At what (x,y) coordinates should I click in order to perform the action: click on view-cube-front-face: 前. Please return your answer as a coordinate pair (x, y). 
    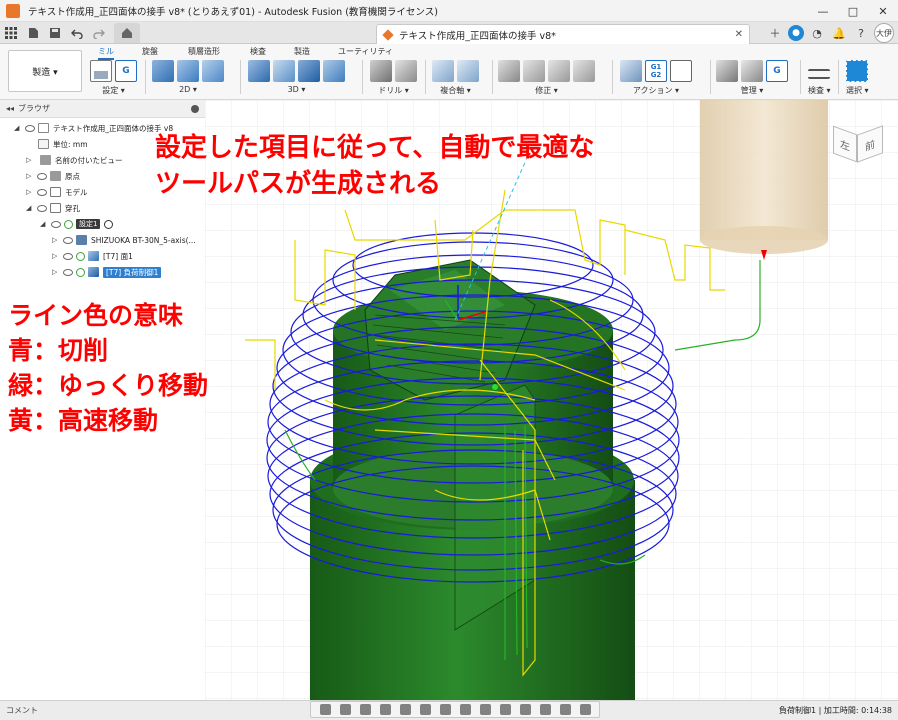
    Looking at the image, I should click on (870, 144).